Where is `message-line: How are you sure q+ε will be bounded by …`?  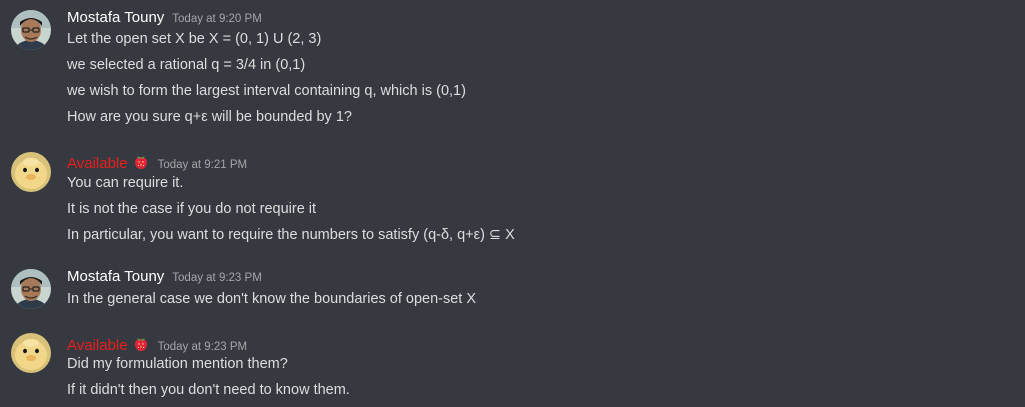 message-line: How are you sure q+ε will be bounded by … is located at coordinates (209, 117).